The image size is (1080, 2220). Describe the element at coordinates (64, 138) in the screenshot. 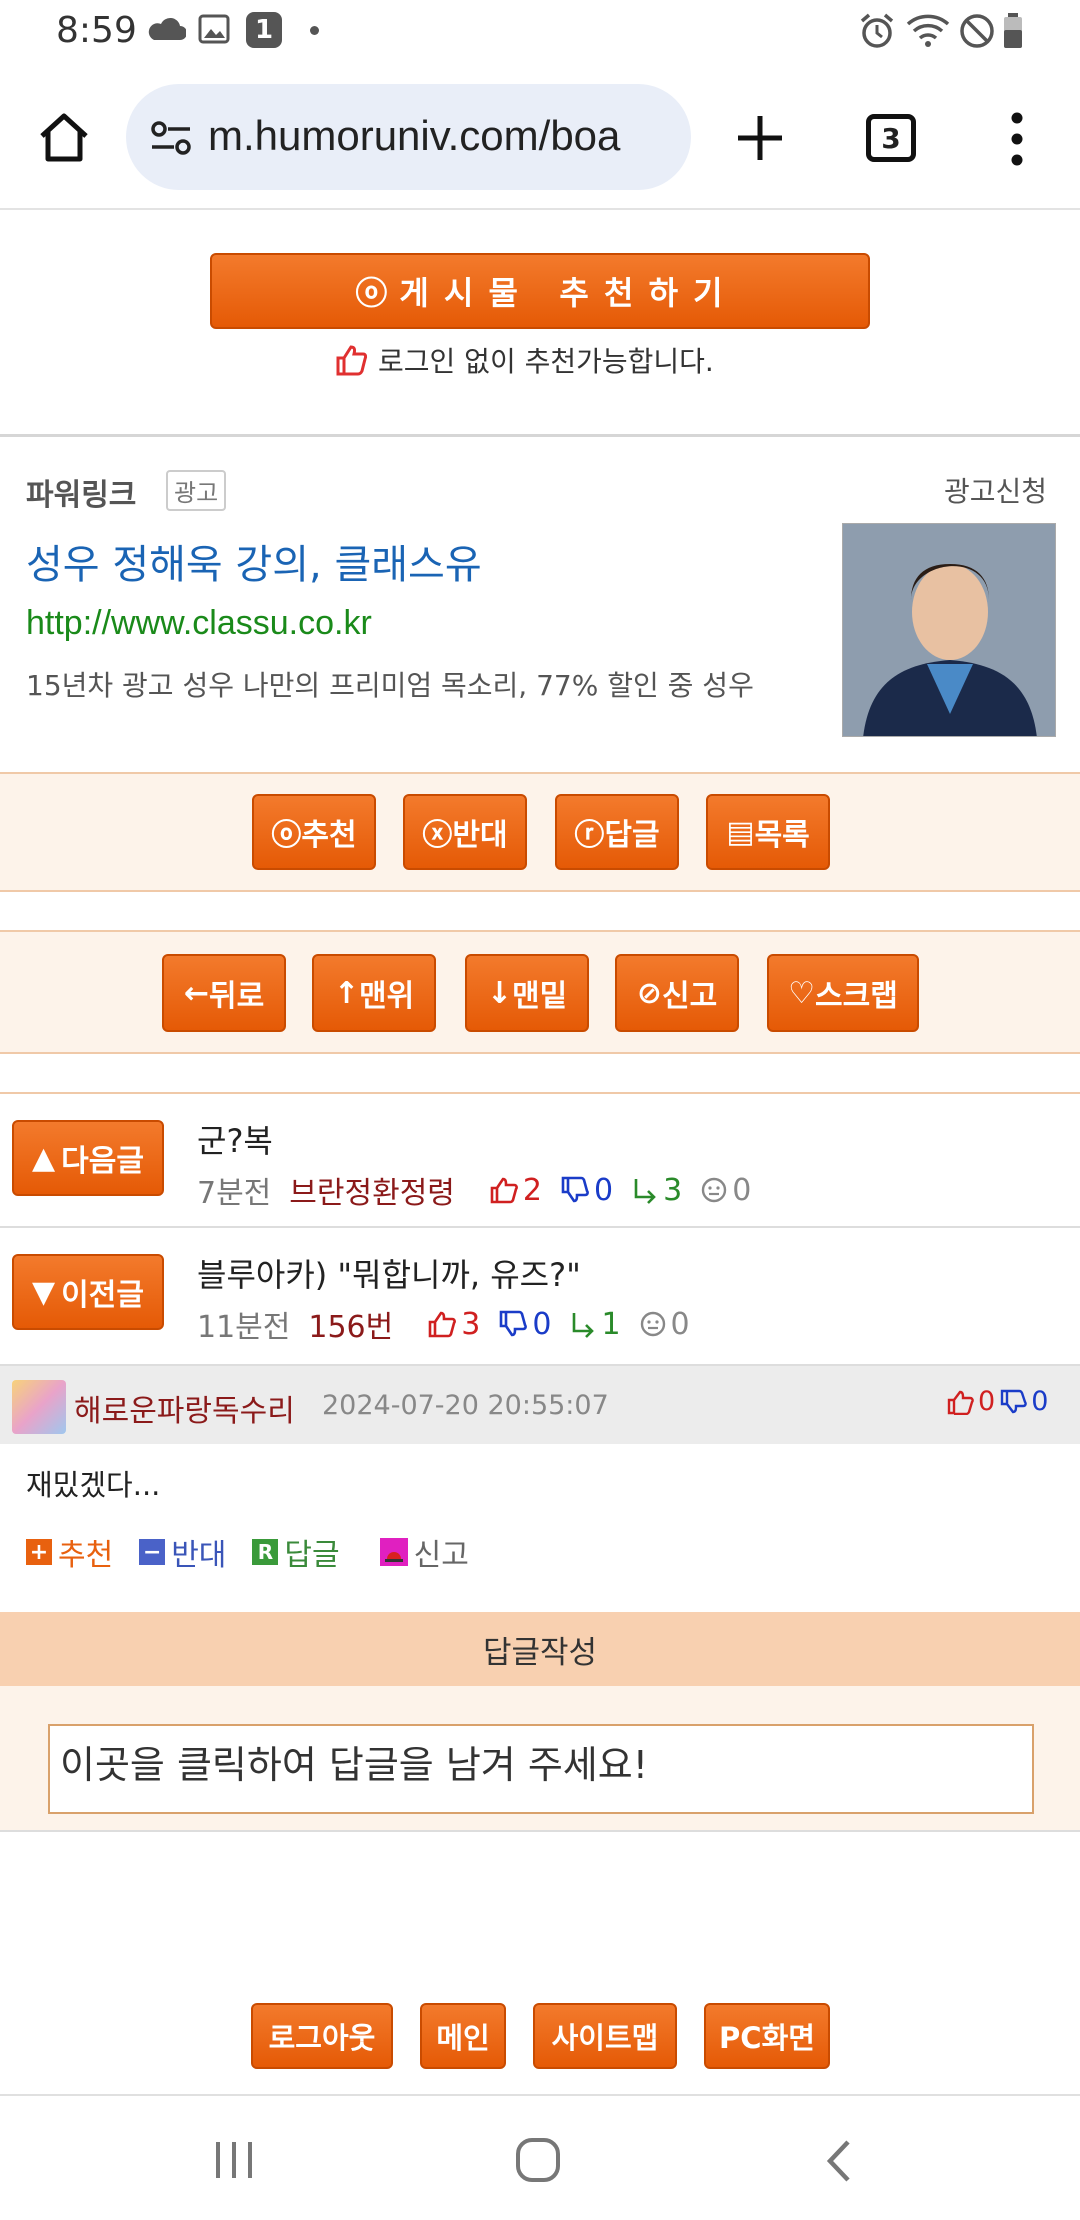

I see `home-icon` at that location.